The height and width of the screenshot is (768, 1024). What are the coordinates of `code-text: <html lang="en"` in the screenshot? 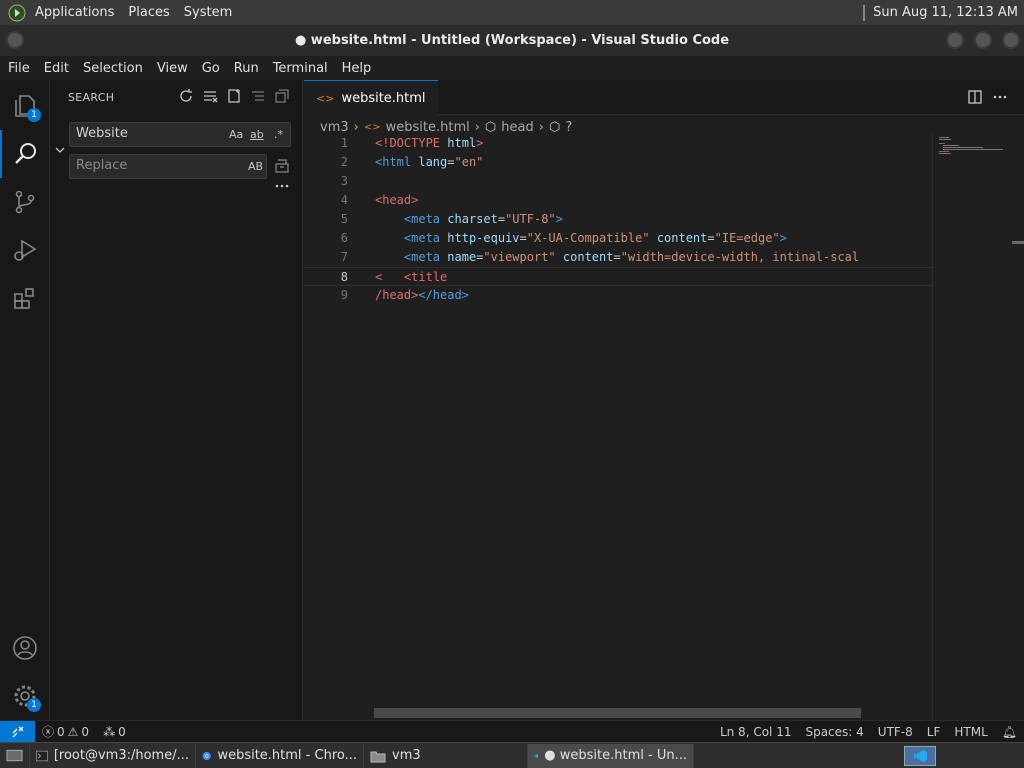 It's located at (429, 162).